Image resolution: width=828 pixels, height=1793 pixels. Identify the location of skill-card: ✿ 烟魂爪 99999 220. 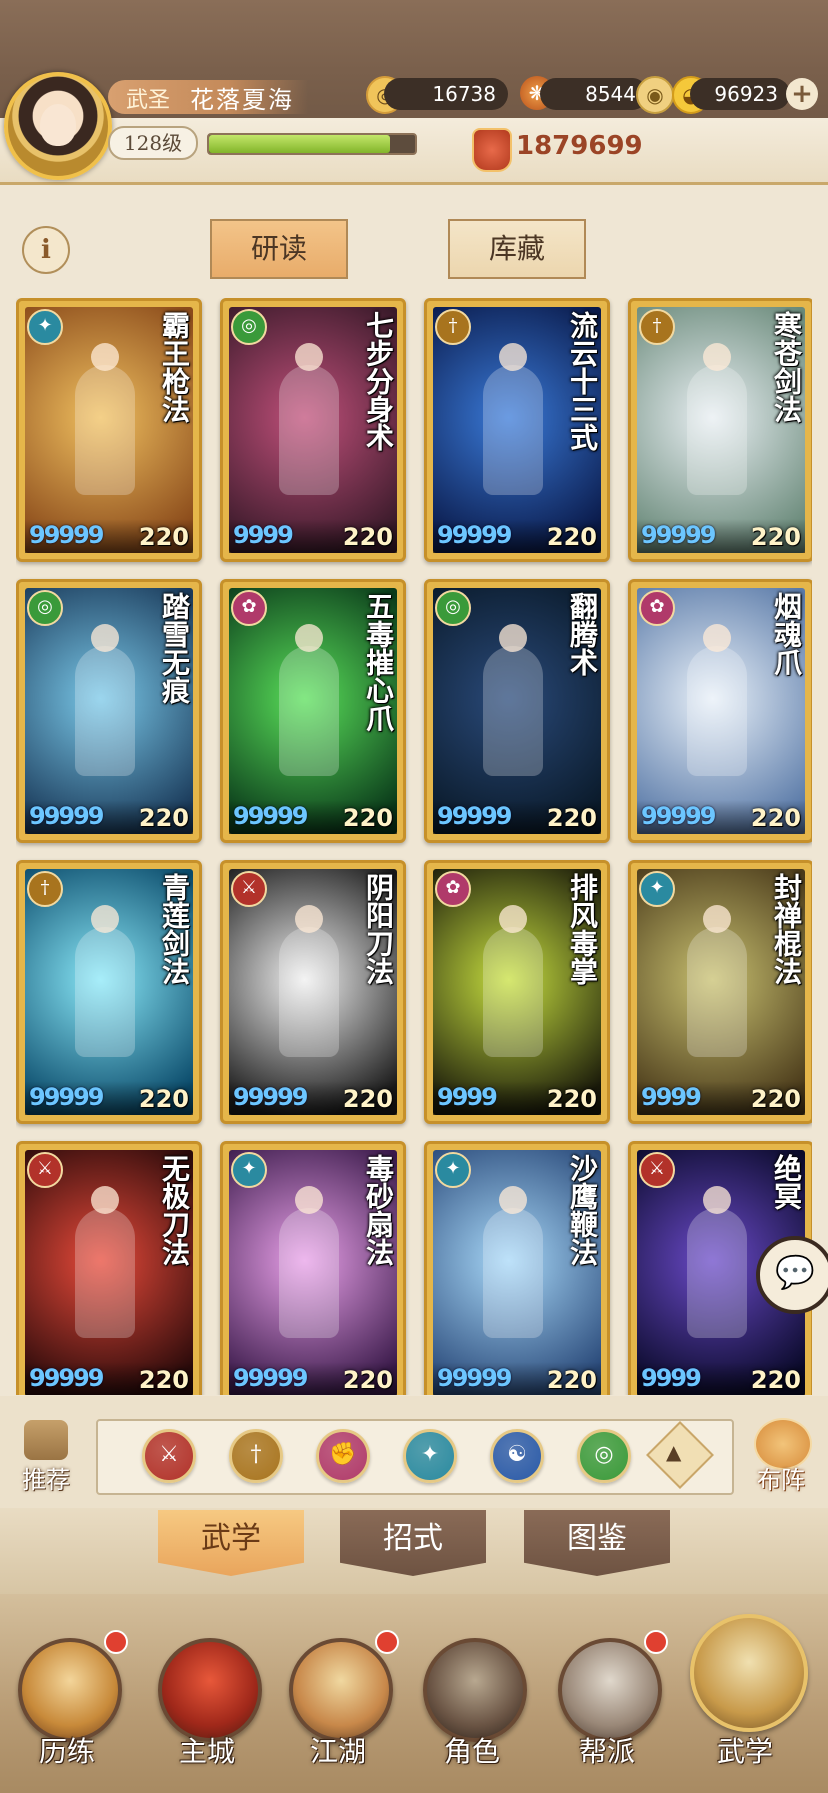
(720, 711).